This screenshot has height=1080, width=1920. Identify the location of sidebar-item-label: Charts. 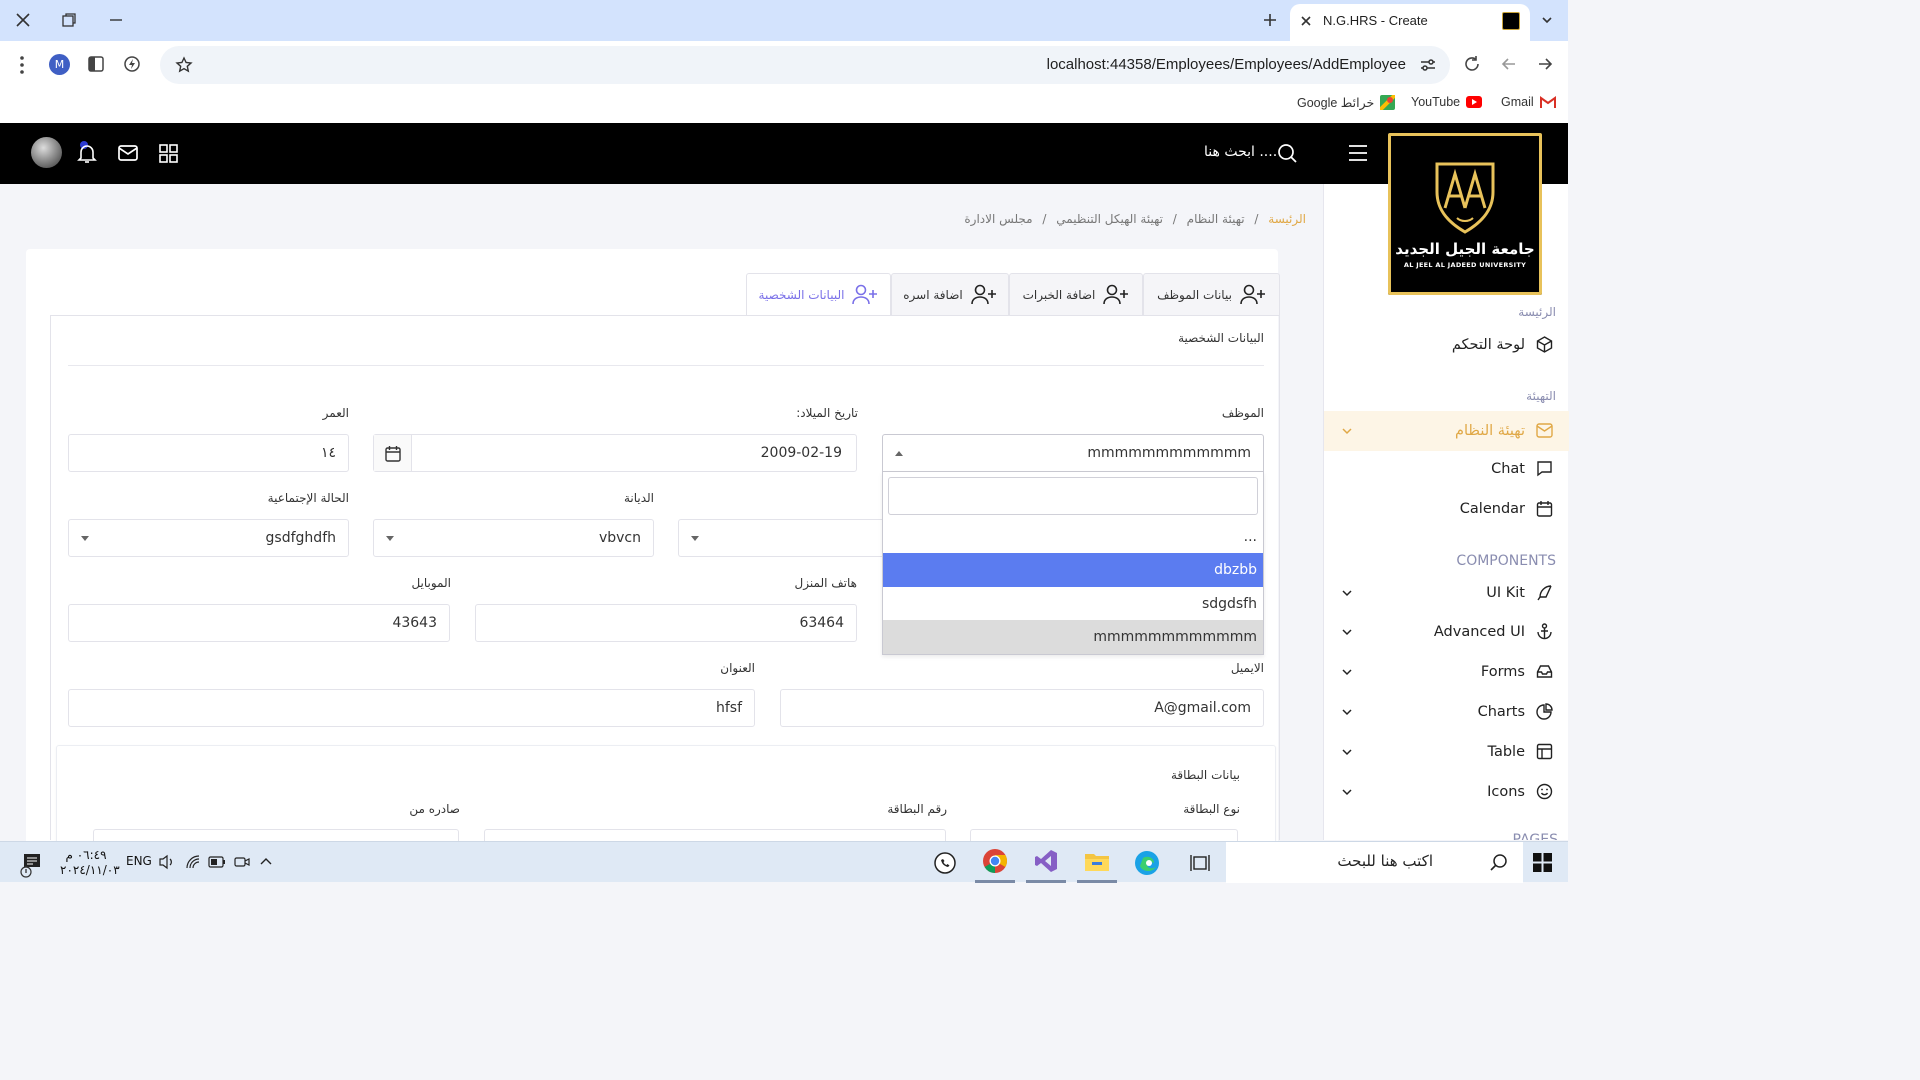
(1501, 712).